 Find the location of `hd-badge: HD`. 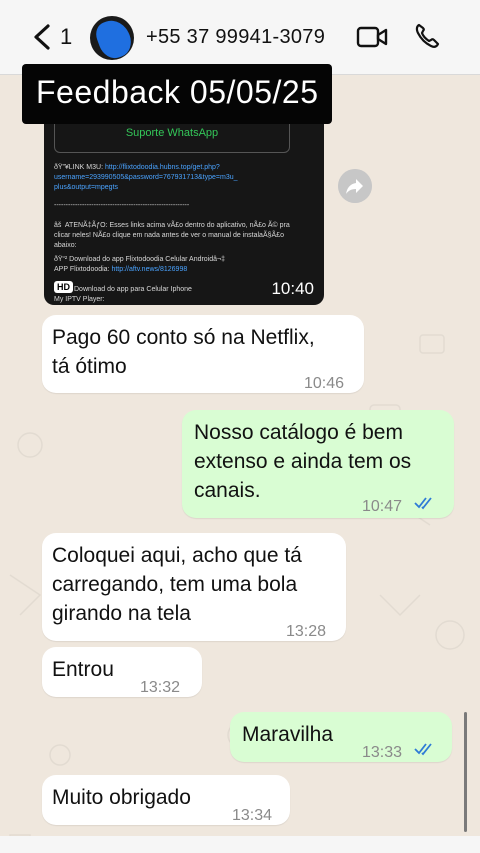

hd-badge: HD is located at coordinates (63, 287).